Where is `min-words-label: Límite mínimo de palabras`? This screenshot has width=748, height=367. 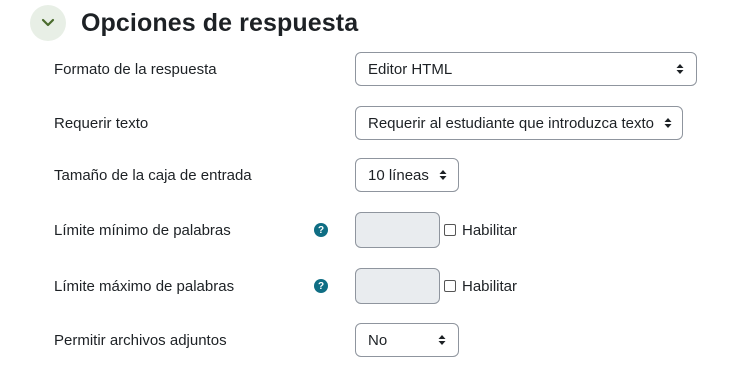 min-words-label: Límite mínimo de palabras is located at coordinates (142, 230).